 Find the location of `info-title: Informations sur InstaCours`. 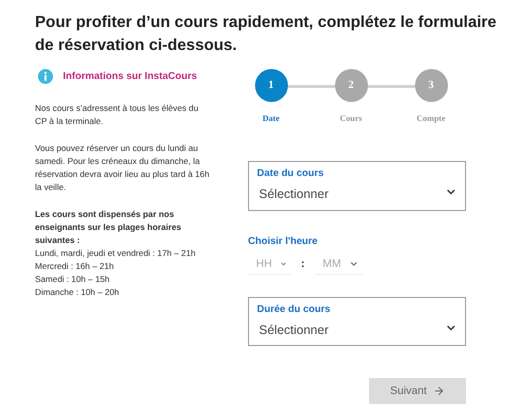

info-title: Informations sur InstaCours is located at coordinates (130, 77).